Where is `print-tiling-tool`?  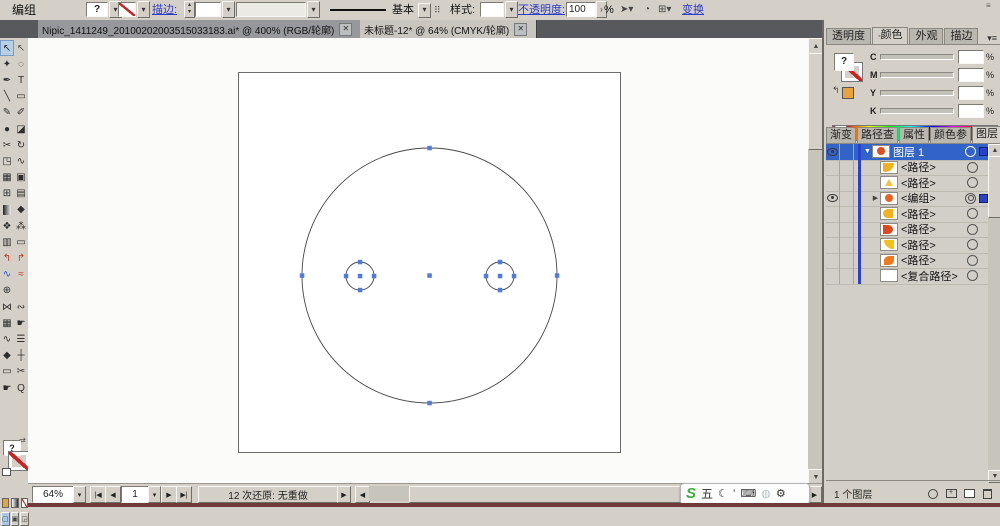 print-tiling-tool is located at coordinates (21, 291).